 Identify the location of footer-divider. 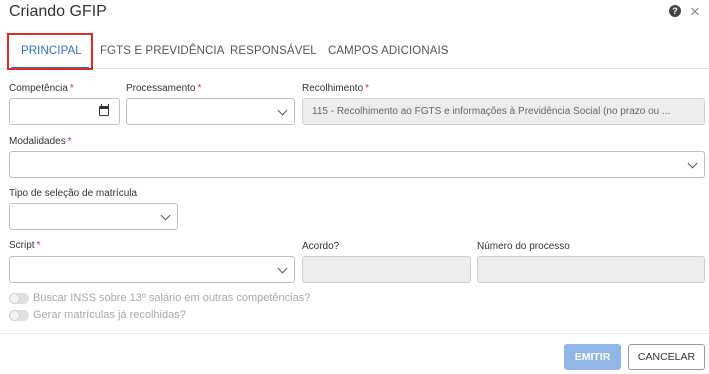
(354, 333).